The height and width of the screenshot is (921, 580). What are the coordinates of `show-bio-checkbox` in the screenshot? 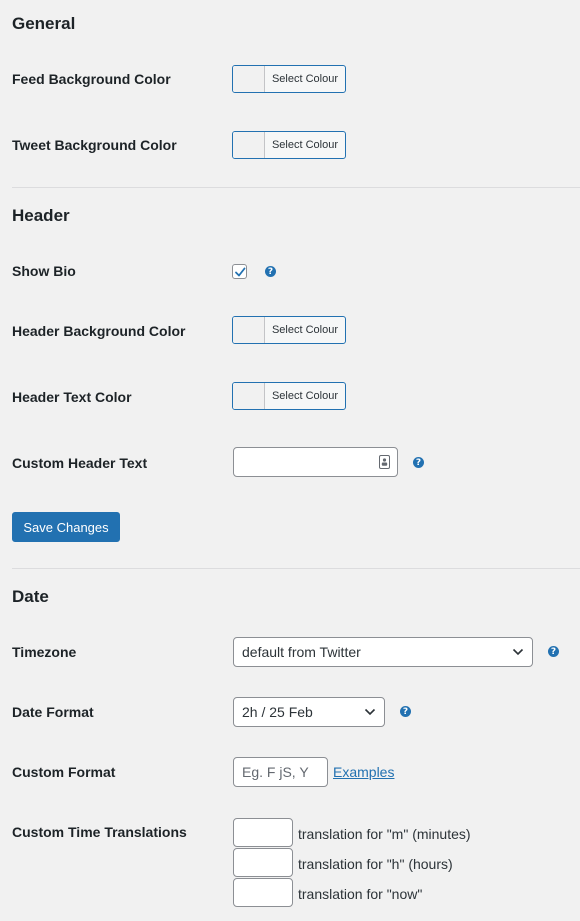 It's located at (239, 271).